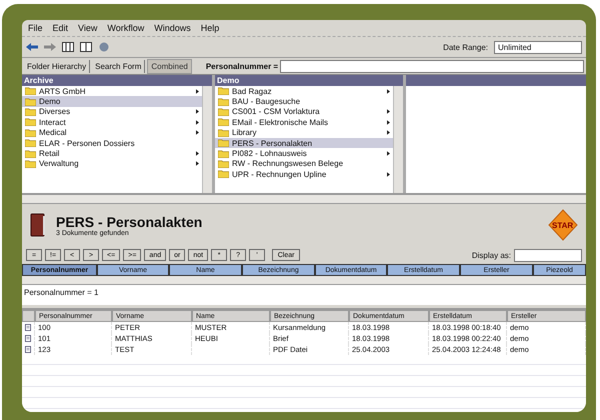  I want to click on display-as-label: Display as:, so click(491, 255).